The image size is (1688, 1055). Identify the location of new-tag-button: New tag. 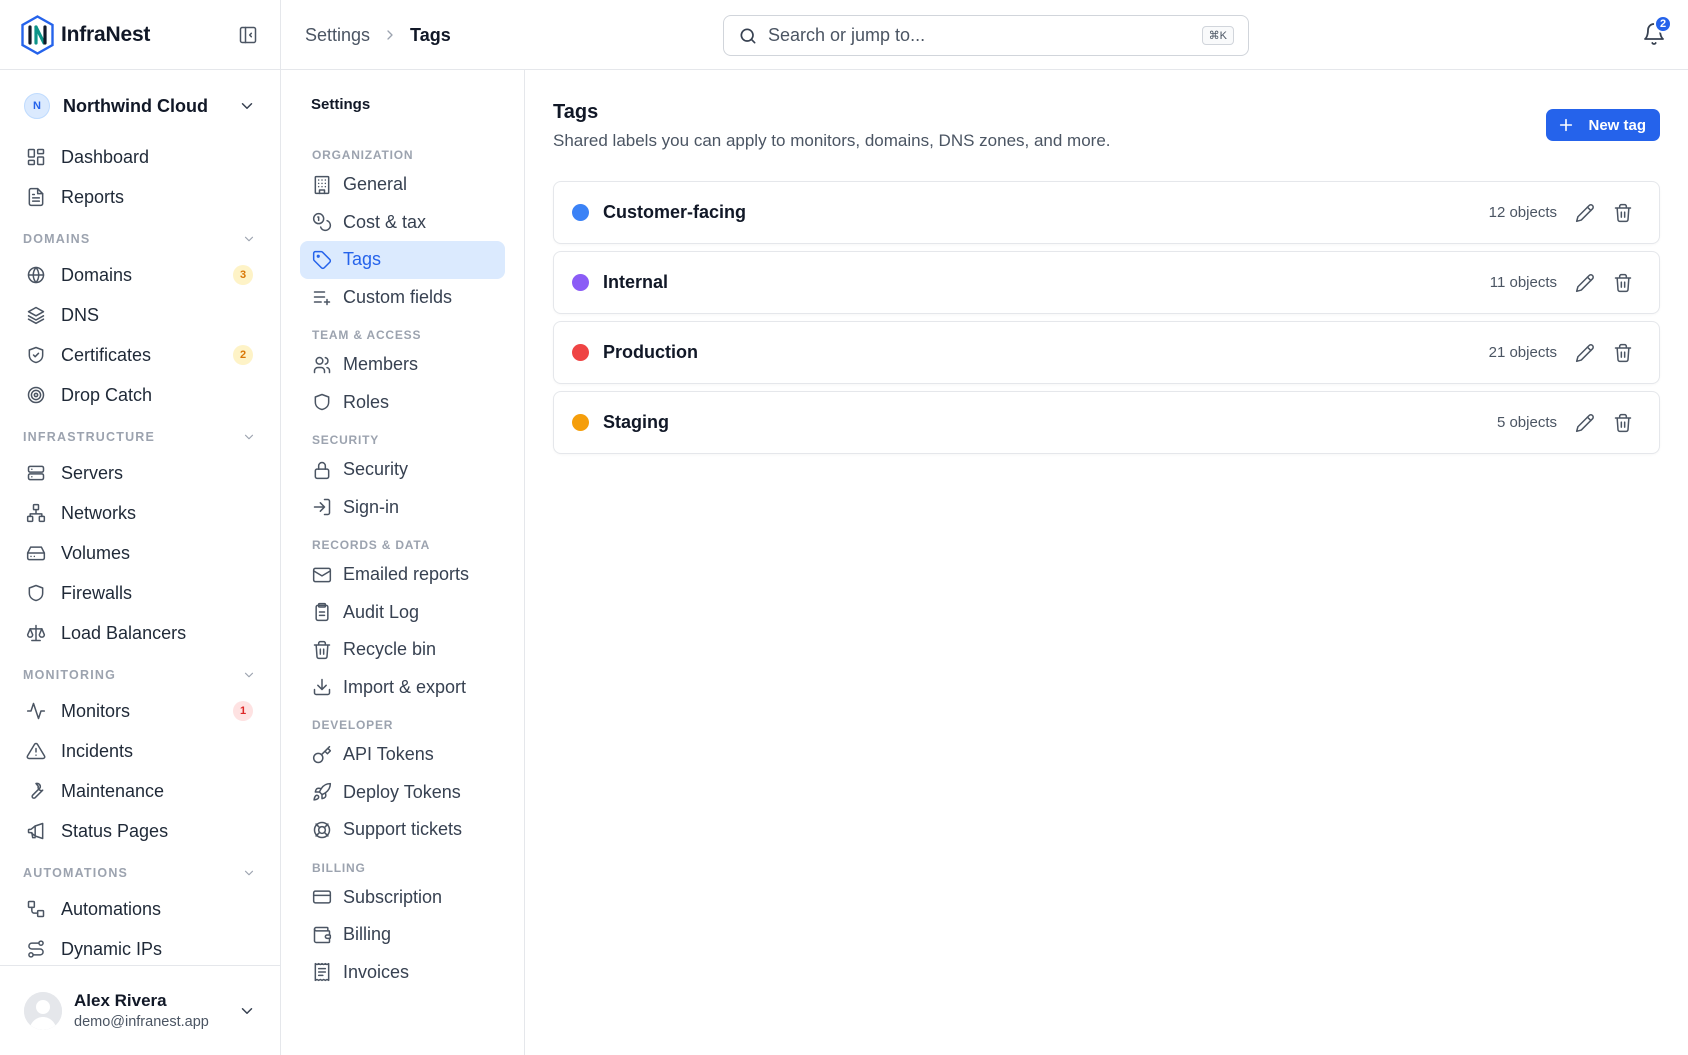
(1603, 125).